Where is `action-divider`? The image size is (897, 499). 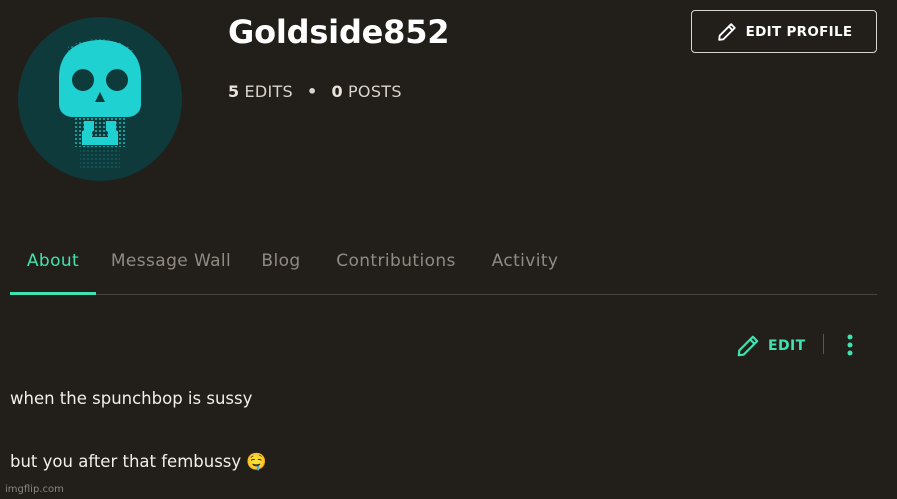
action-divider is located at coordinates (823, 344).